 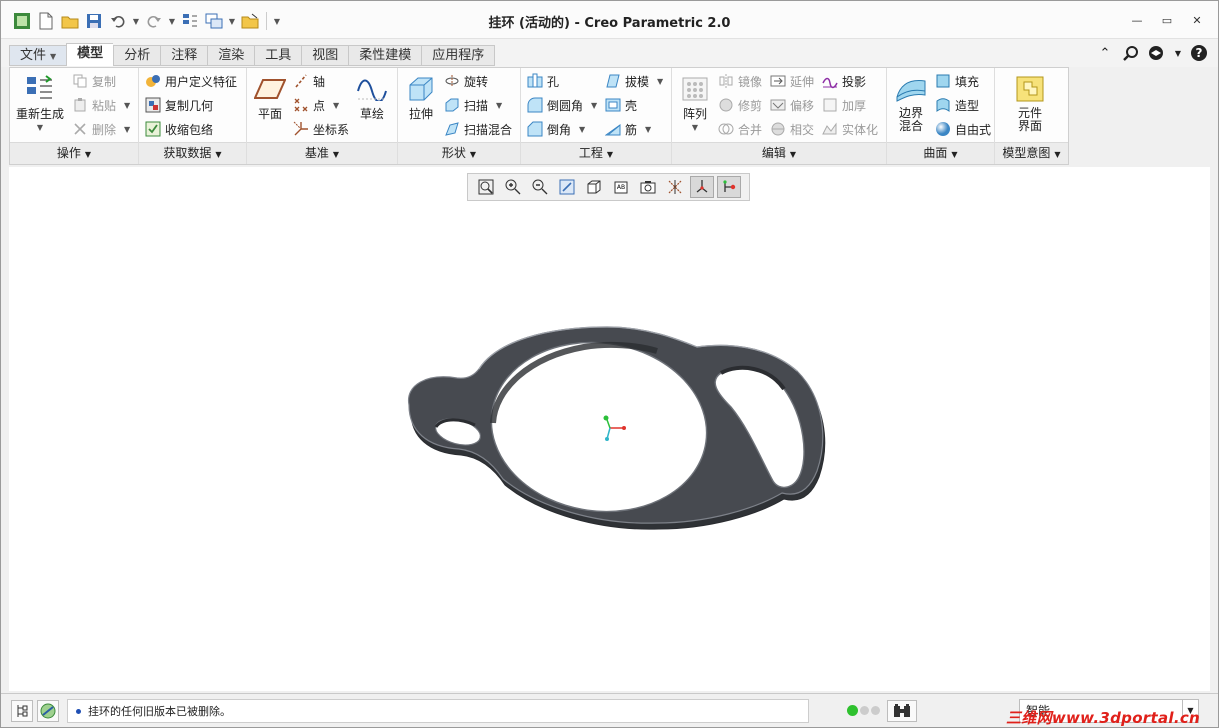 I want to click on regenerate-button: 重新生成 ▼, so click(x=40, y=104).